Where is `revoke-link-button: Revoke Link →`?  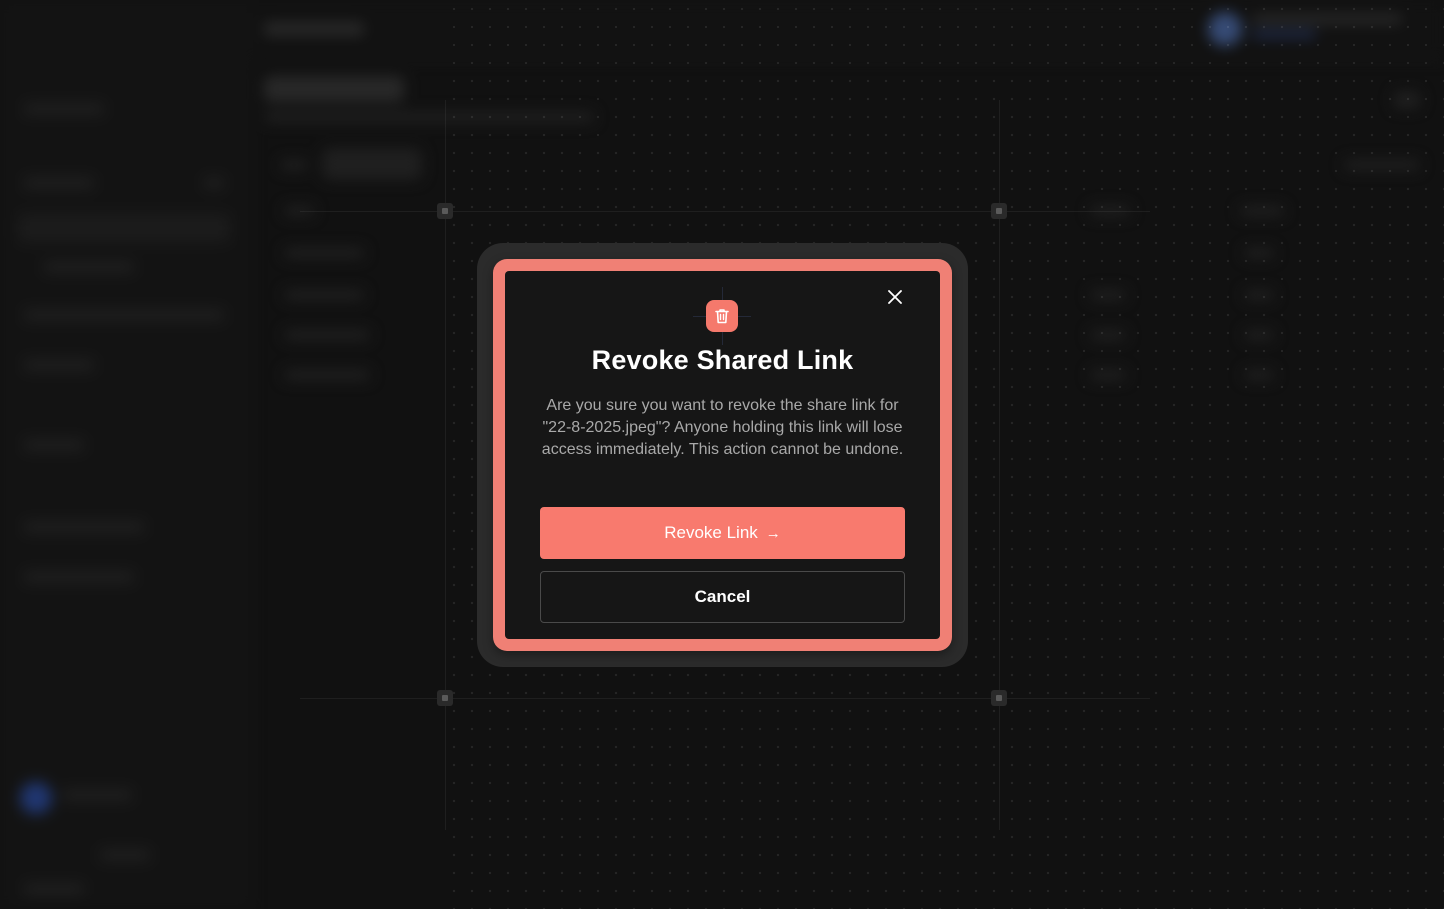
revoke-link-button: Revoke Link → is located at coordinates (722, 533).